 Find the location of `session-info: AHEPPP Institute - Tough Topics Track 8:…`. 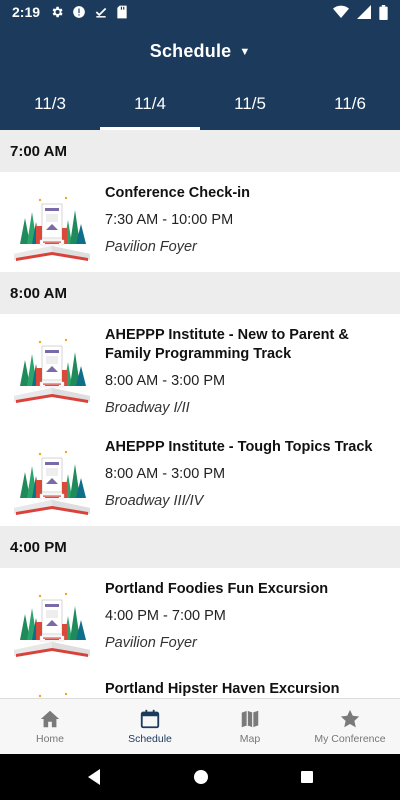

session-info: AHEPPP Institute - Tough Topics Track 8:… is located at coordinates (246, 476).